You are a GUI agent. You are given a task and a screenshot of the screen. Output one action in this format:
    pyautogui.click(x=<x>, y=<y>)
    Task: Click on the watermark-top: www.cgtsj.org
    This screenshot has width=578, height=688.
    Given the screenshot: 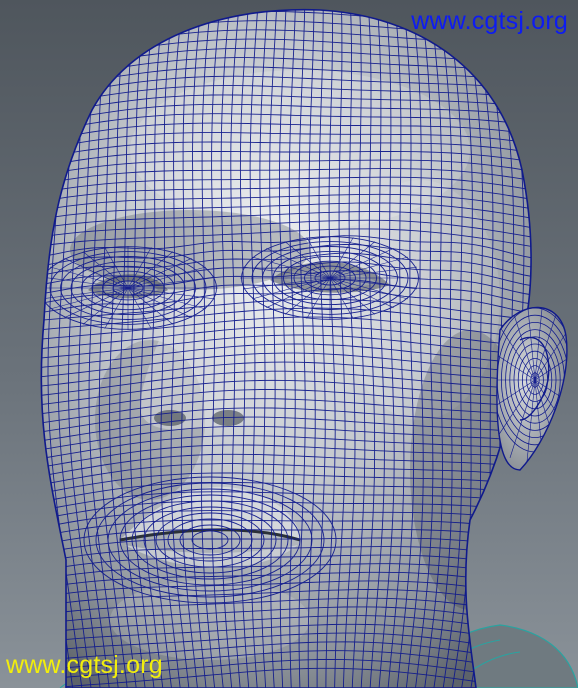 What is the action you would take?
    pyautogui.click(x=489, y=21)
    